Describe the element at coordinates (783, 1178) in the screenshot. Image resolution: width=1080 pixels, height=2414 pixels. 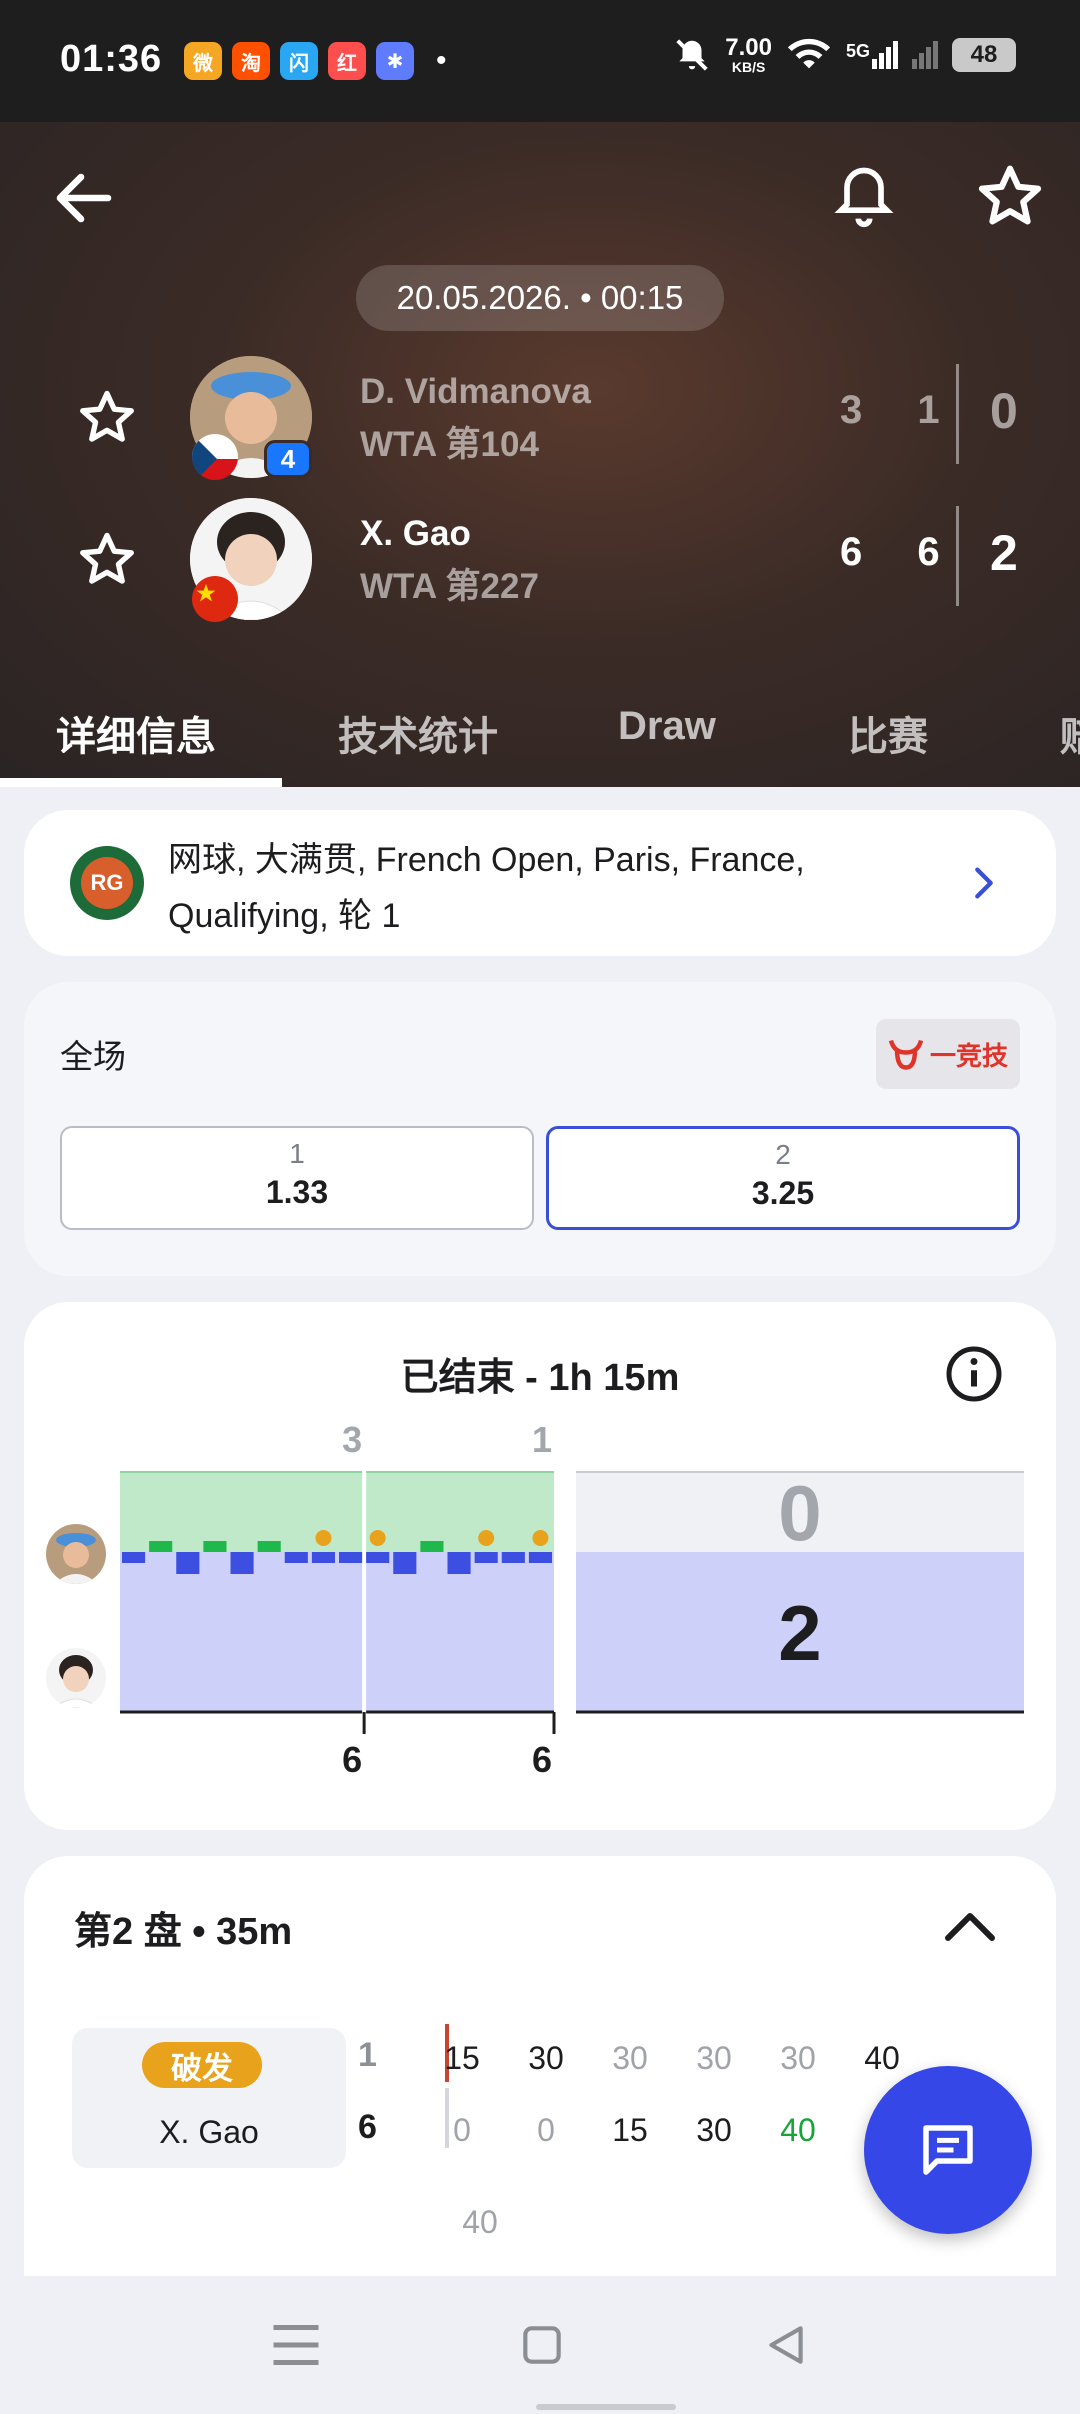
I see `odds-option-2: 2 3.25` at that location.